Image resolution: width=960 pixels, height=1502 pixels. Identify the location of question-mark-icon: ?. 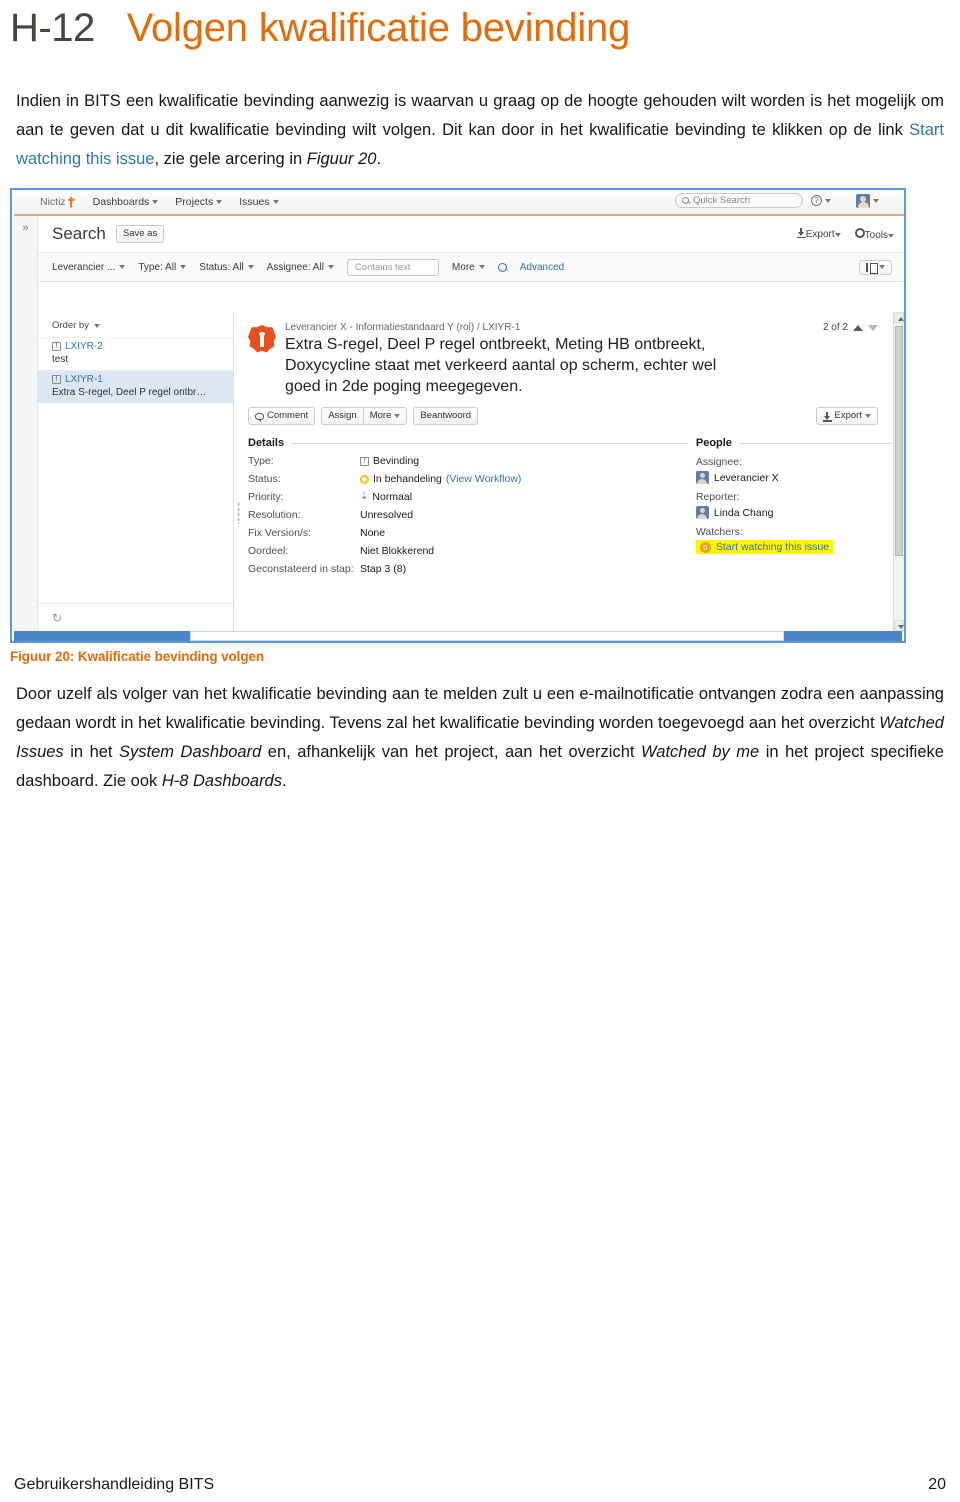
(816, 200).